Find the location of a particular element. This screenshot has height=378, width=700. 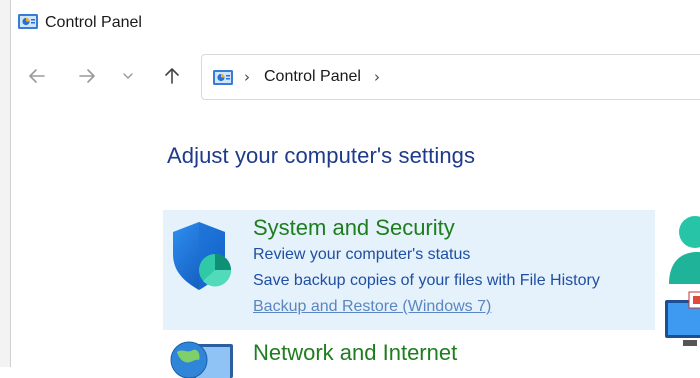

arrow-left-icon is located at coordinates (37, 76).